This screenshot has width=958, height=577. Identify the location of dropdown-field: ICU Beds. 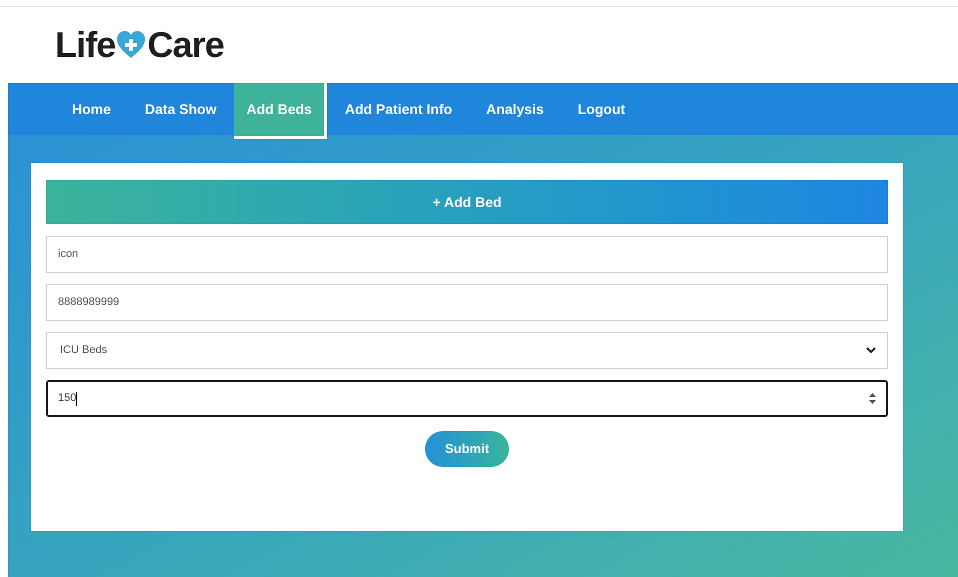
(467, 350).